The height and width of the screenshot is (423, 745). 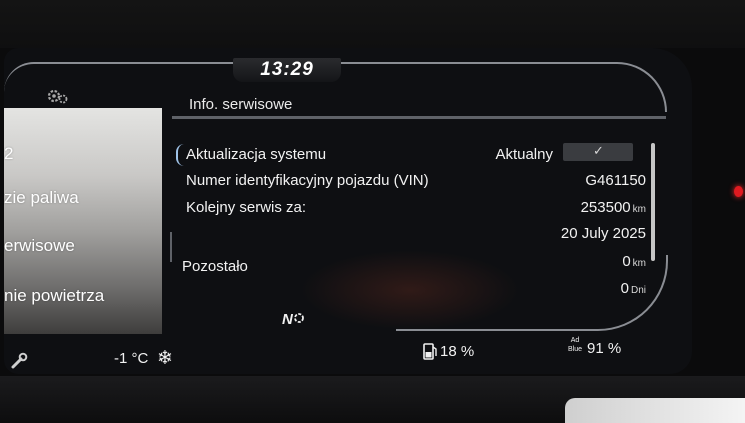 What do you see at coordinates (246, 207) in the screenshot?
I see `next-service-label: Kolejny serwis za:` at bounding box center [246, 207].